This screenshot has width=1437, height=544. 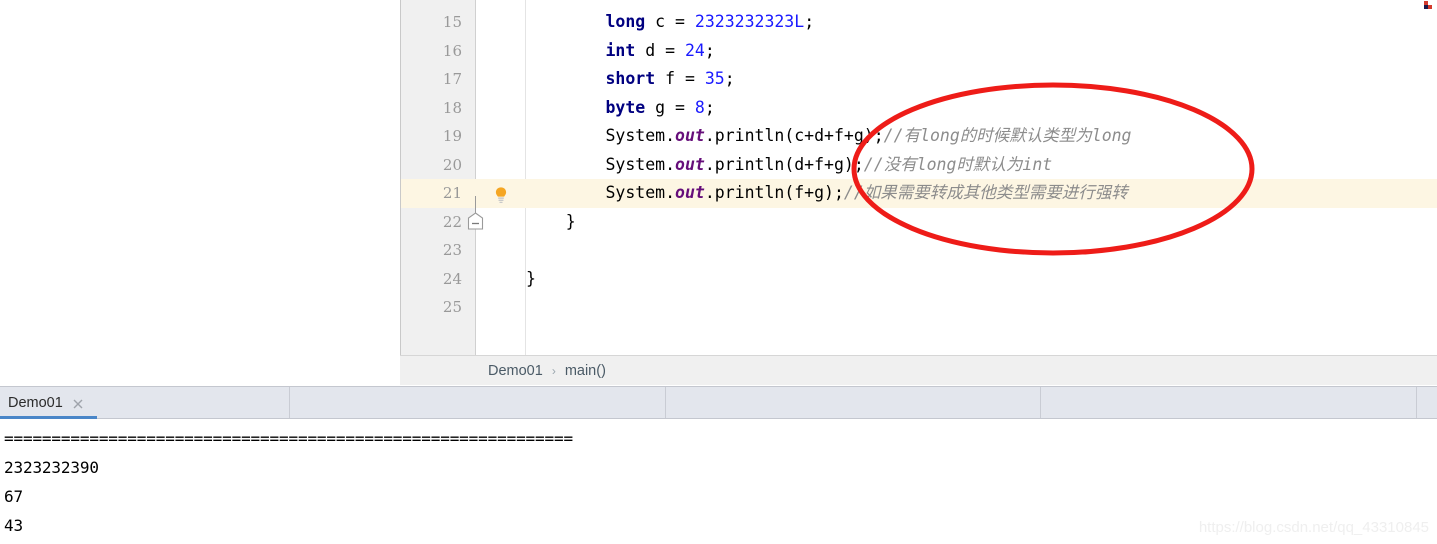 I want to click on clipped-code-line: );, so click(x=536, y=3).